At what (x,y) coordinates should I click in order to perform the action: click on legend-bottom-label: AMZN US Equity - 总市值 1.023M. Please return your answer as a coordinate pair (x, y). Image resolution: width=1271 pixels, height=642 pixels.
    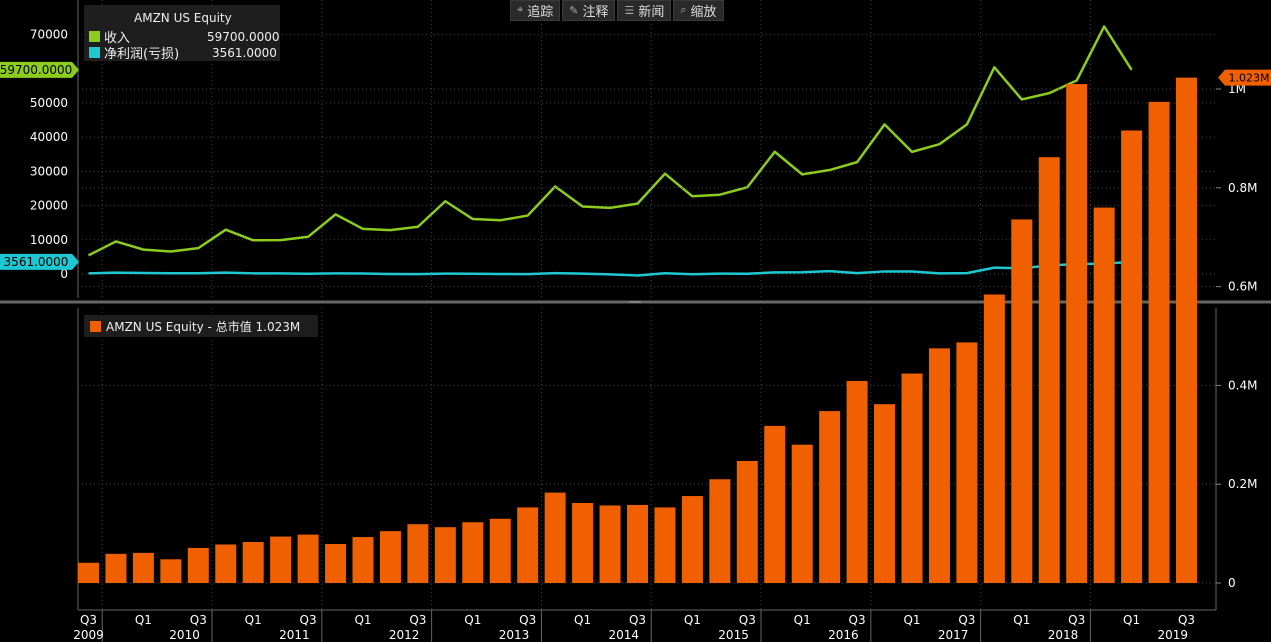
    Looking at the image, I should click on (203, 326).